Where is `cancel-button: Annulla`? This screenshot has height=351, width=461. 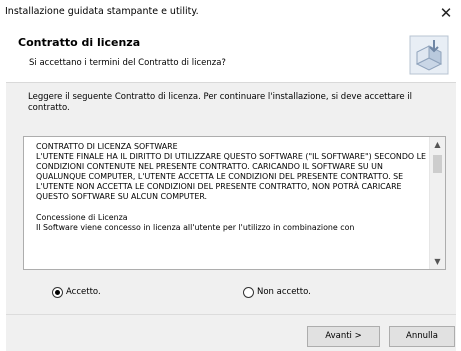 cancel-button: Annulla is located at coordinates (422, 336).